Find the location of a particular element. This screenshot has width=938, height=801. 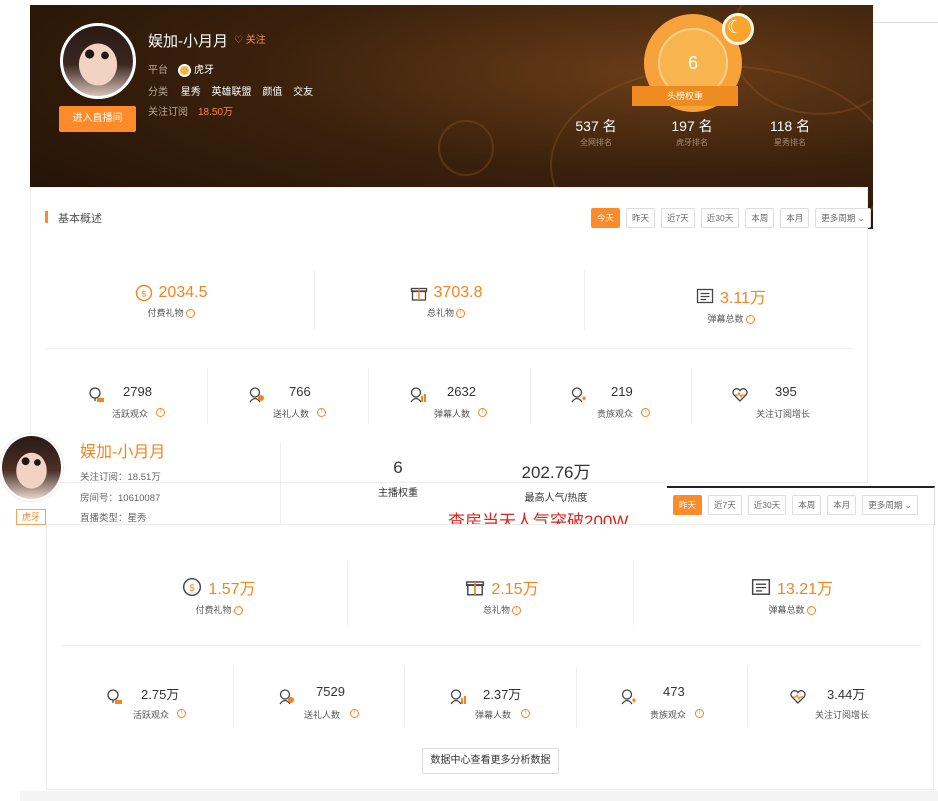

category-tag: 交友 is located at coordinates (303, 92).